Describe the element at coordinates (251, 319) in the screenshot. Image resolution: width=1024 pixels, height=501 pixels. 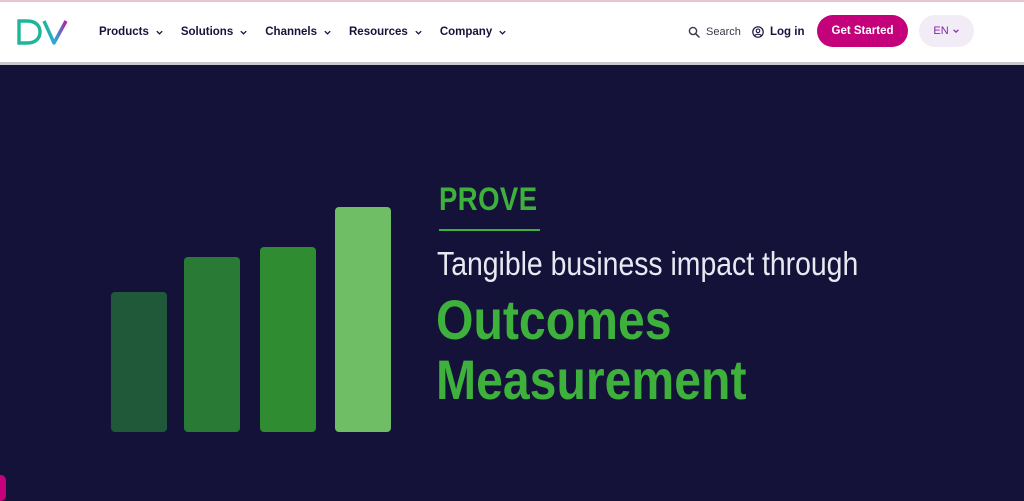
I see `hero-bar-chart` at that location.